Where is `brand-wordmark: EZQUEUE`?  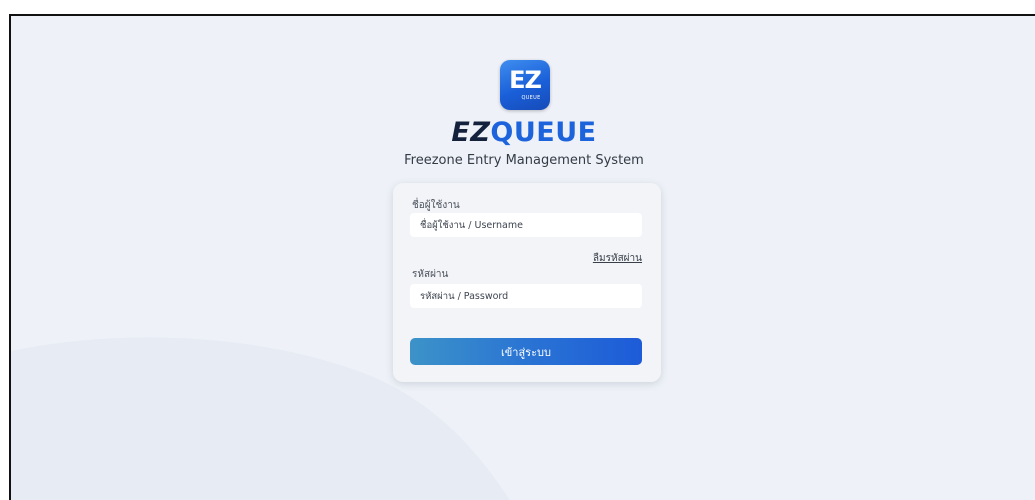 brand-wordmark: EZQUEUE is located at coordinates (523, 133).